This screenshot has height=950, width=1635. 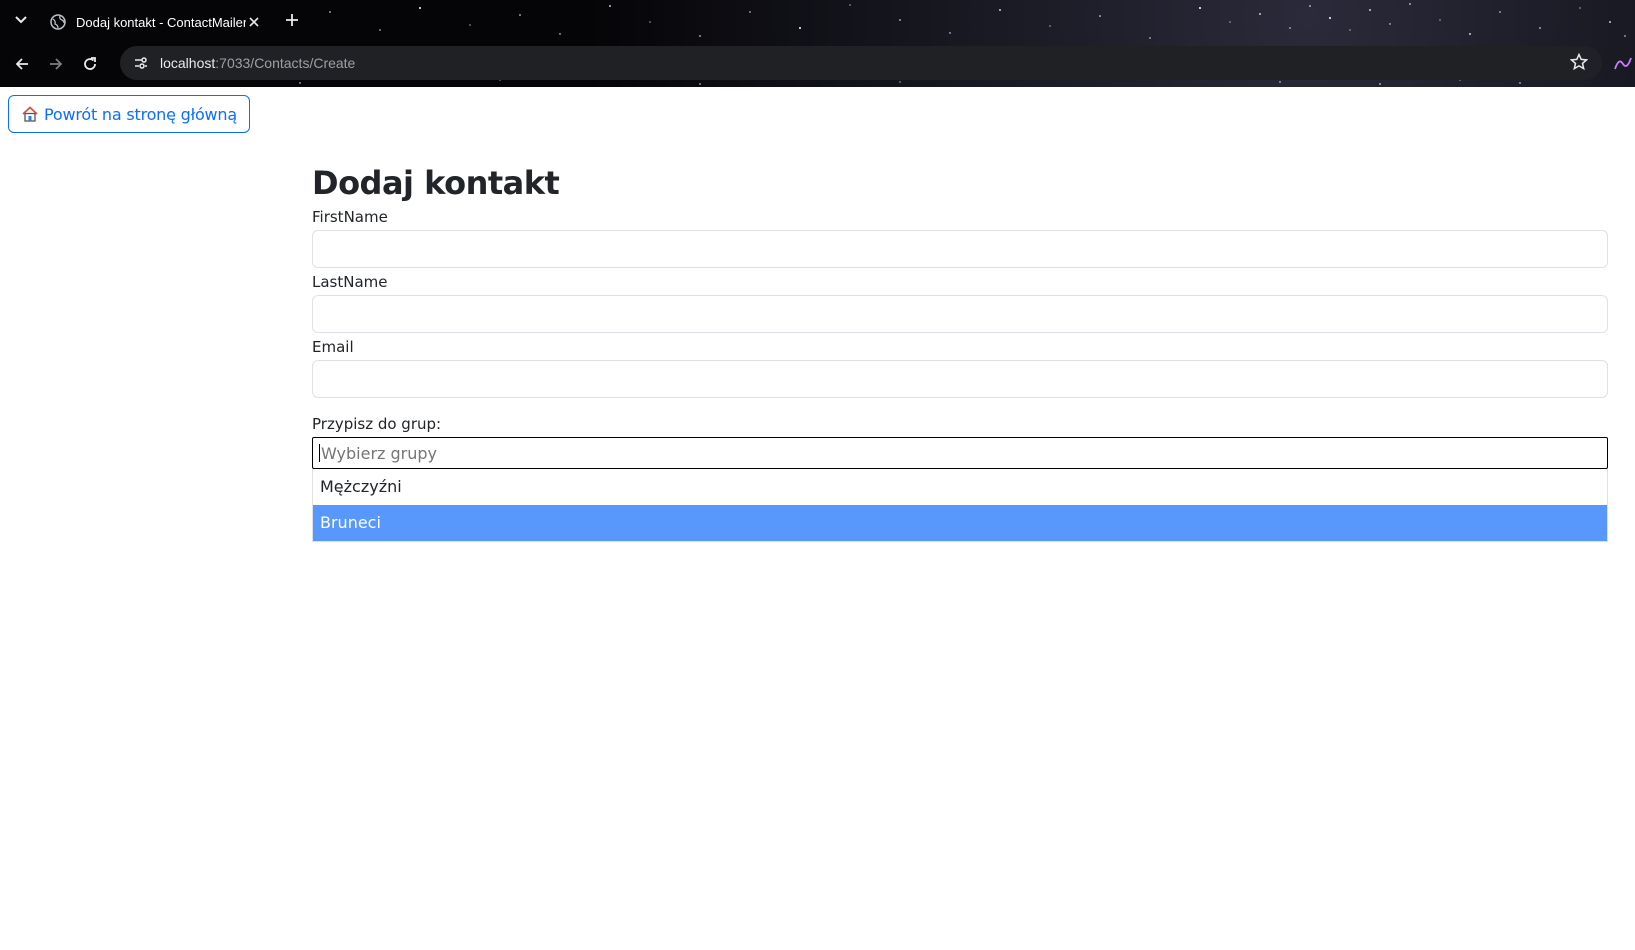 What do you see at coordinates (161, 22) in the screenshot?
I see `tab-title: Dodaj kontakt - ContactMailer` at bounding box center [161, 22].